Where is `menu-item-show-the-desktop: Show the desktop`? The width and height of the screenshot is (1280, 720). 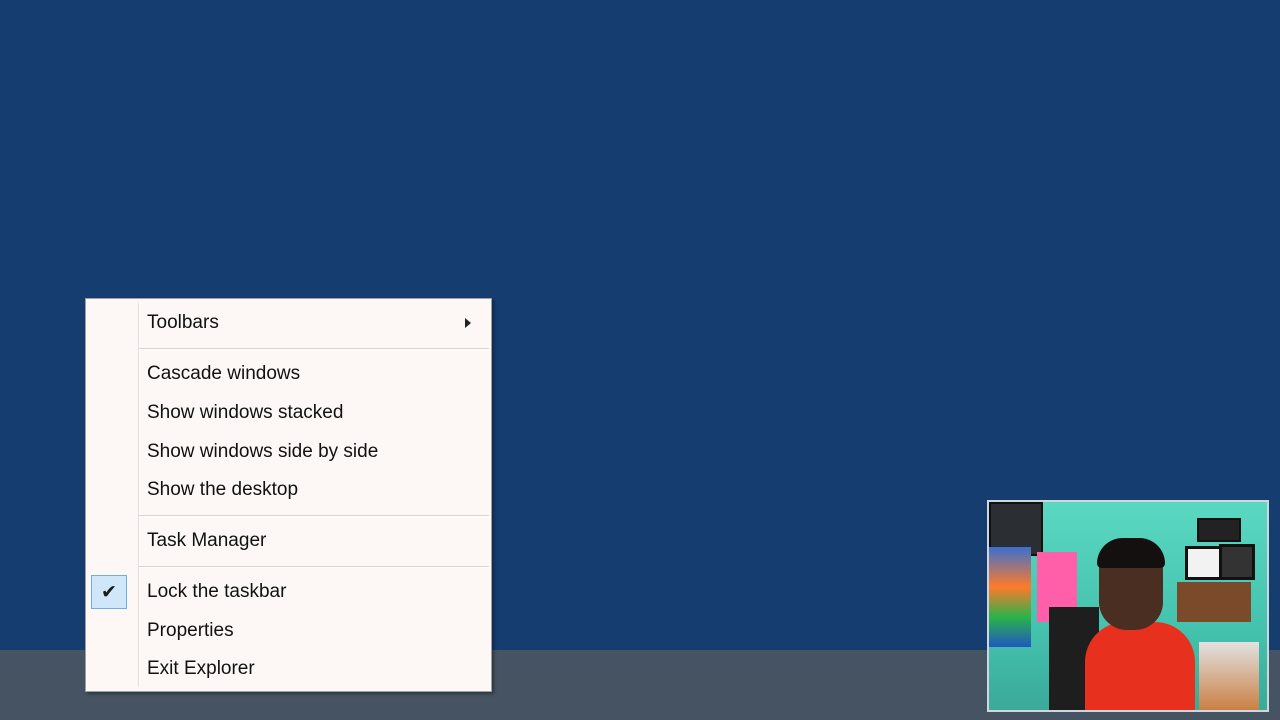 menu-item-show-the-desktop: Show the desktop is located at coordinates (288, 490).